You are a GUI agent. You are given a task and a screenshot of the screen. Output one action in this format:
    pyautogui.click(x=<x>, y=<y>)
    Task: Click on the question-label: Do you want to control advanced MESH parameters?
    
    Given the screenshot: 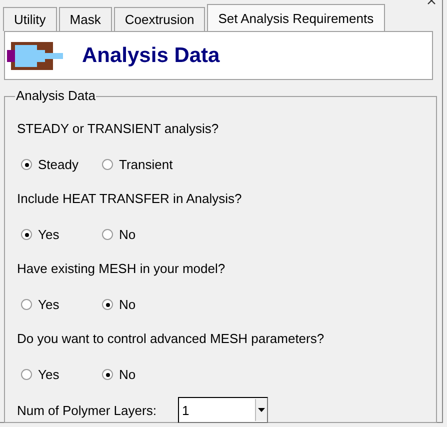 What is the action you would take?
    pyautogui.click(x=171, y=338)
    